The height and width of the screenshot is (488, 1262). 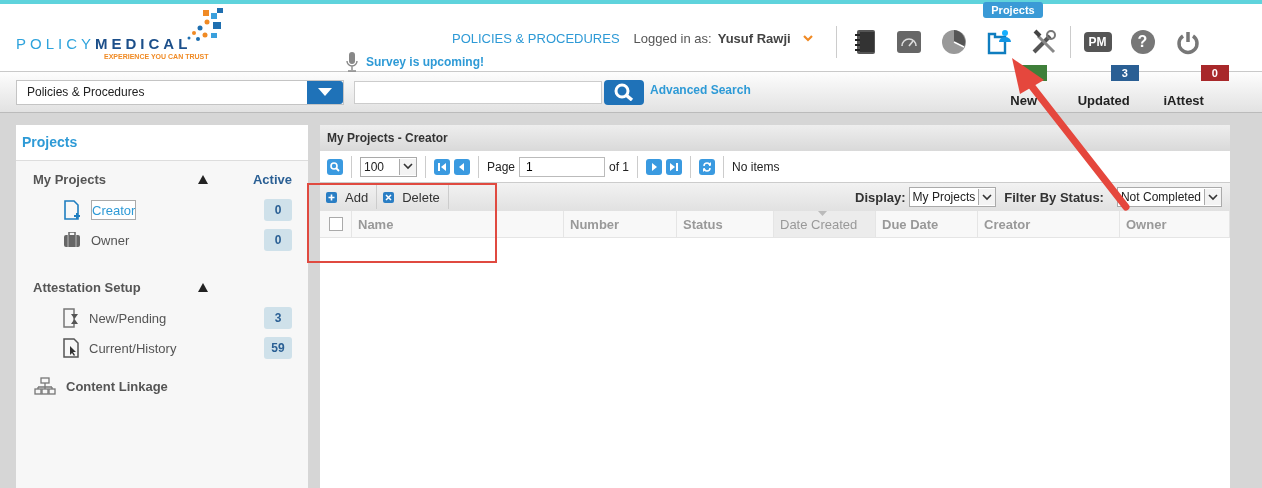 What do you see at coordinates (1183, 100) in the screenshot?
I see `counter-label: iAttest` at bounding box center [1183, 100].